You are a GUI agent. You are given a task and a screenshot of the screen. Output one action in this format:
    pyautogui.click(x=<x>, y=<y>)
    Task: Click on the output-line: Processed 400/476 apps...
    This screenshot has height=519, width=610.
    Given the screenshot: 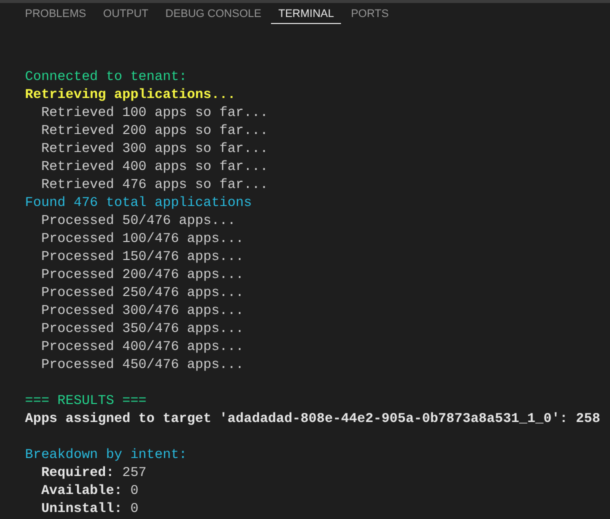 What is the action you would take?
    pyautogui.click(x=142, y=347)
    